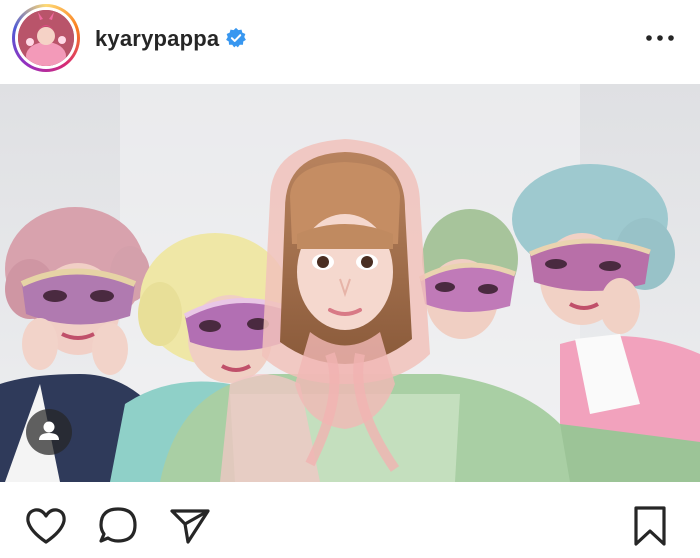 The height and width of the screenshot is (558, 700). Describe the element at coordinates (46, 526) in the screenshot. I see `heart-icon` at that location.